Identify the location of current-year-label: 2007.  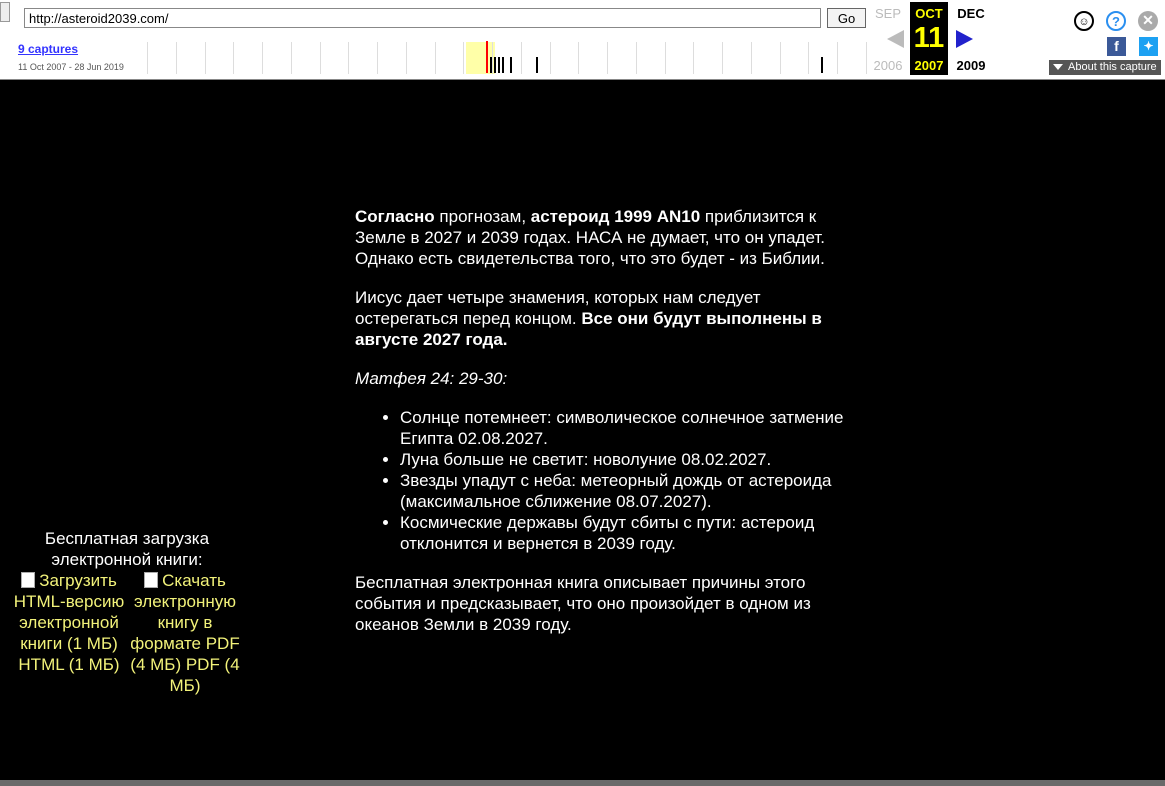
(929, 65).